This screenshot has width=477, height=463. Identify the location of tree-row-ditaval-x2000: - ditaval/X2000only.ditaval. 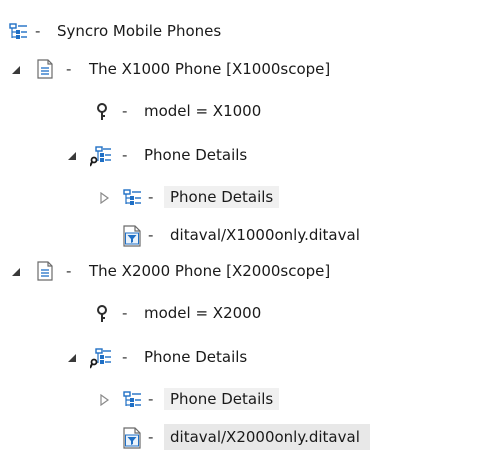
(238, 438).